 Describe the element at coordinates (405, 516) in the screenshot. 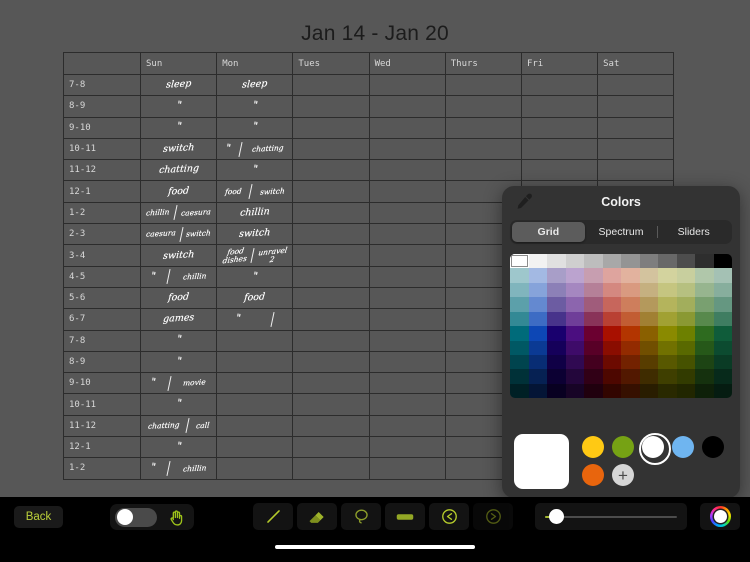

I see `highlighter-tool` at that location.